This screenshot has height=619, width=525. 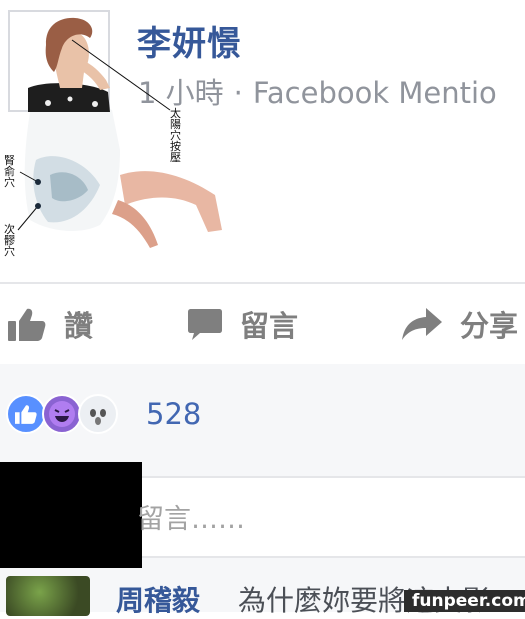 What do you see at coordinates (38, 206) in the screenshot?
I see `acupoint-ciliao-dot` at bounding box center [38, 206].